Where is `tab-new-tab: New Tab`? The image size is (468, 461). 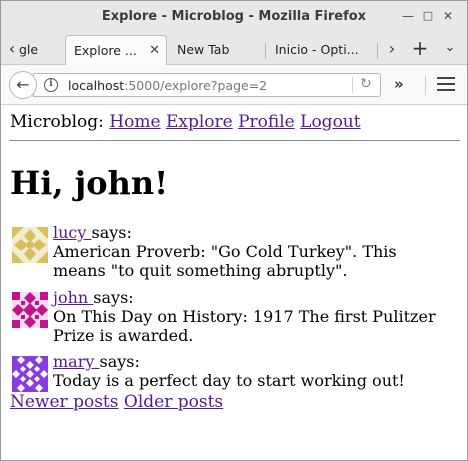 tab-new-tab: New Tab is located at coordinates (215, 50).